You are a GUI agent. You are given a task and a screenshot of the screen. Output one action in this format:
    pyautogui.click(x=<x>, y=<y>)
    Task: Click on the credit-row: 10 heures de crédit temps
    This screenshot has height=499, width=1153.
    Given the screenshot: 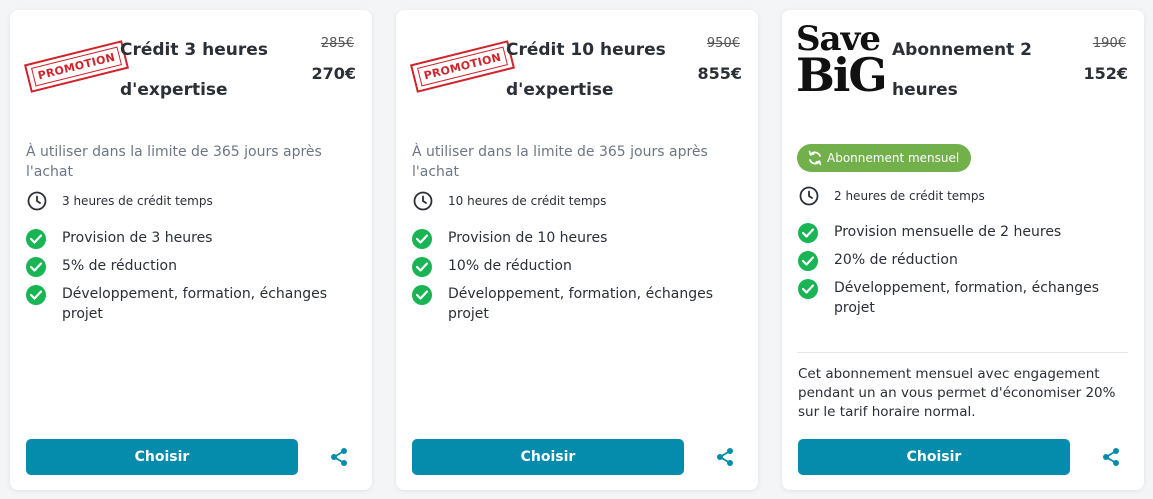 What is the action you would take?
    pyautogui.click(x=572, y=201)
    